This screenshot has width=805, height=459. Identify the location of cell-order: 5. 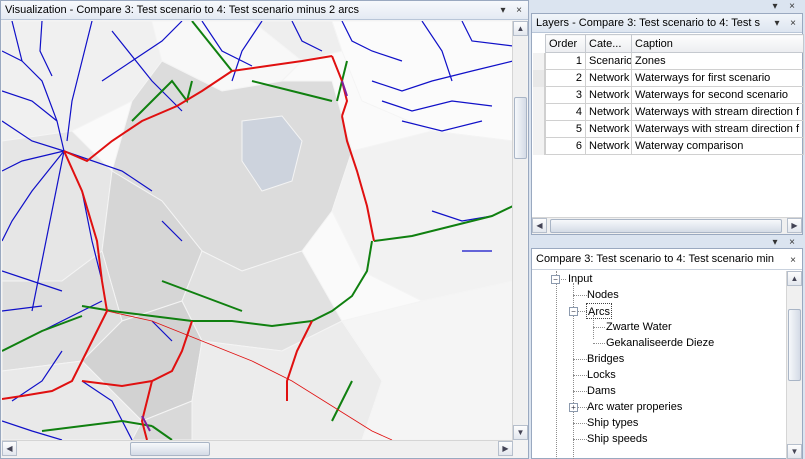
(565, 129).